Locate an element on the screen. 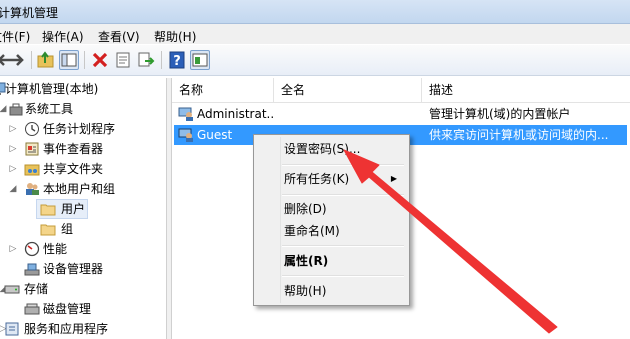 The image size is (630, 339). tree-task-scheduler: ▷ 任务计划程序 is located at coordinates (82, 129).